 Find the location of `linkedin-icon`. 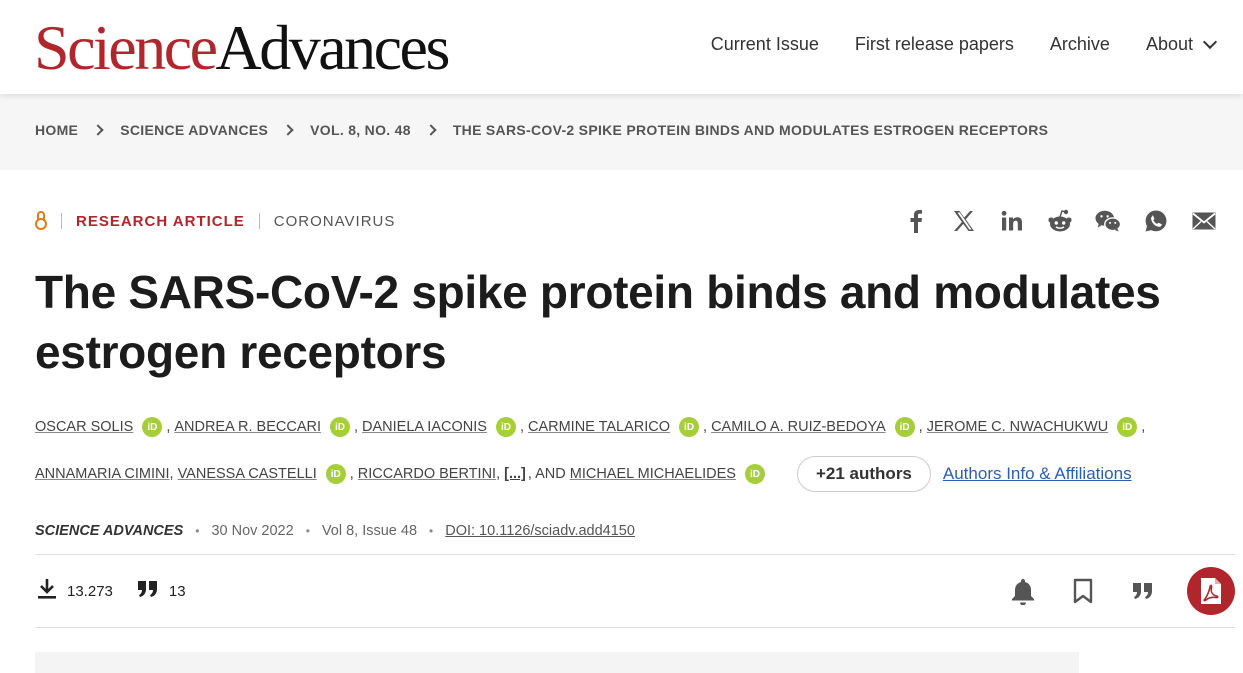

linkedin-icon is located at coordinates (1012, 221).